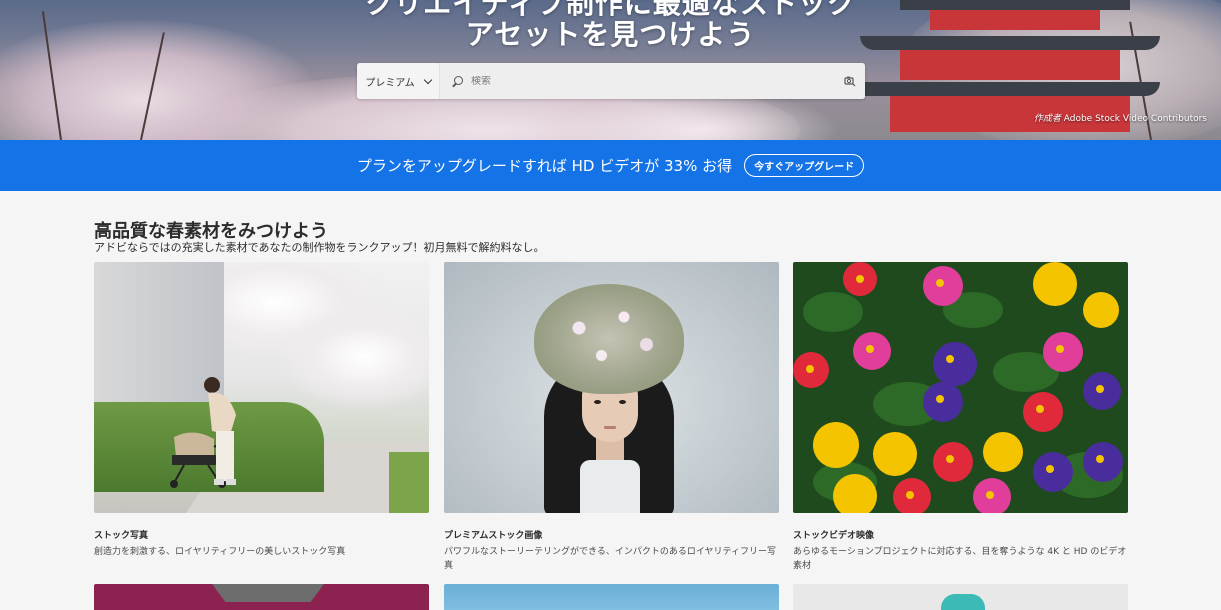 The height and width of the screenshot is (610, 1221). Describe the element at coordinates (651, 81) in the screenshot. I see `search-input` at that location.